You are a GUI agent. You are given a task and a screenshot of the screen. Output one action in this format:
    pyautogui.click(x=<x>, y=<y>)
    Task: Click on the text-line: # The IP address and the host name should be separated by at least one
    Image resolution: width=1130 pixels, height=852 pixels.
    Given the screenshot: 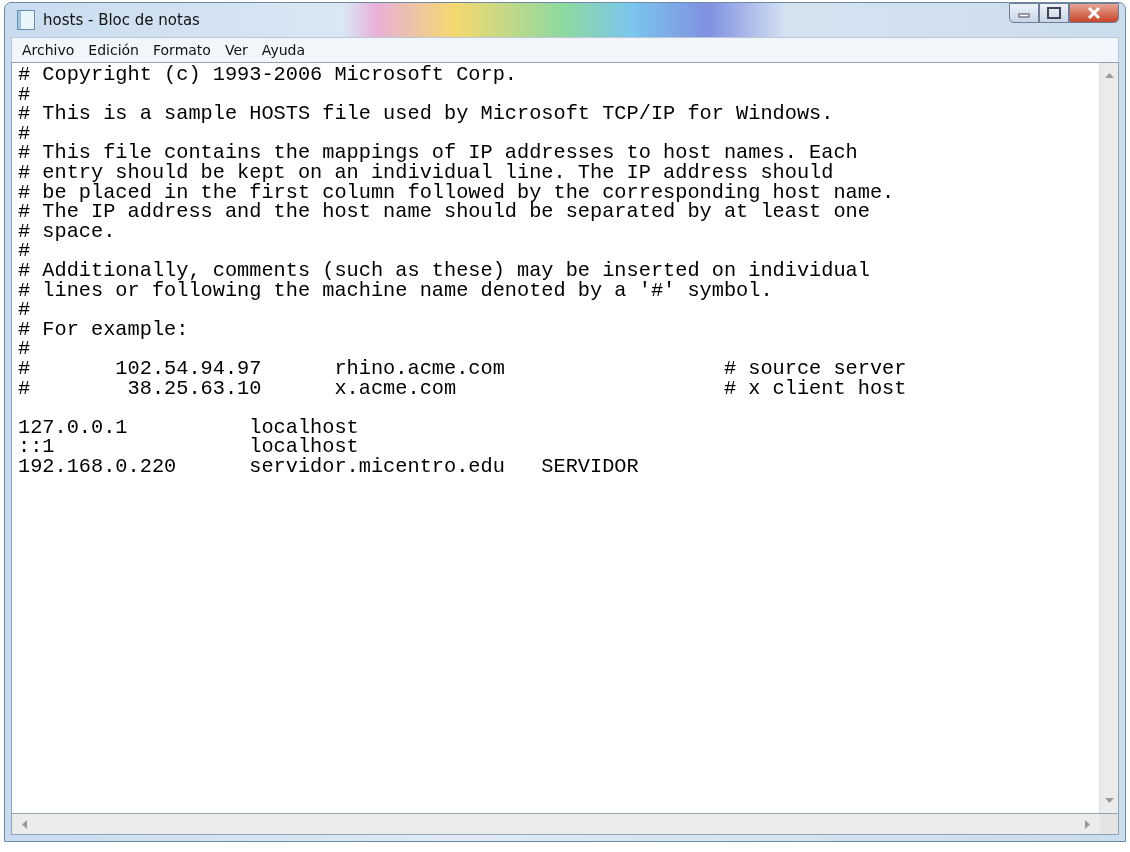 What is the action you would take?
    pyautogui.click(x=444, y=212)
    